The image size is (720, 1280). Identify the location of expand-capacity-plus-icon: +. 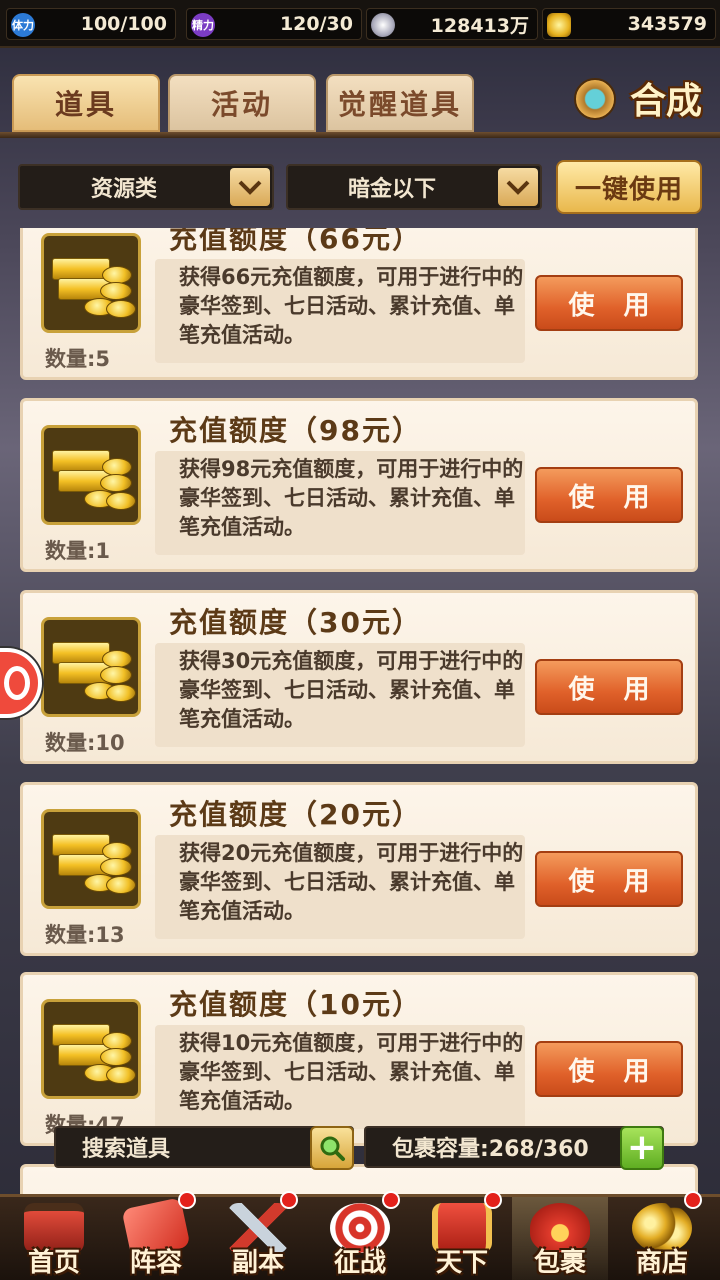
(642, 1148).